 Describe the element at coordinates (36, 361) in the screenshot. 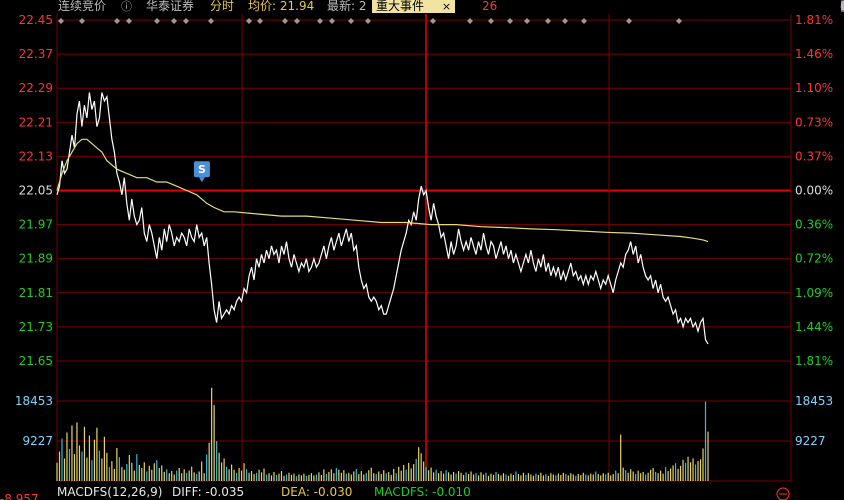

I see `price-tick-label: 21.65` at that location.